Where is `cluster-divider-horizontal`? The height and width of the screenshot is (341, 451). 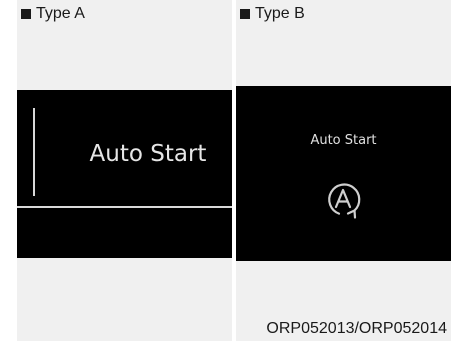
cluster-divider-horizontal is located at coordinates (124, 207).